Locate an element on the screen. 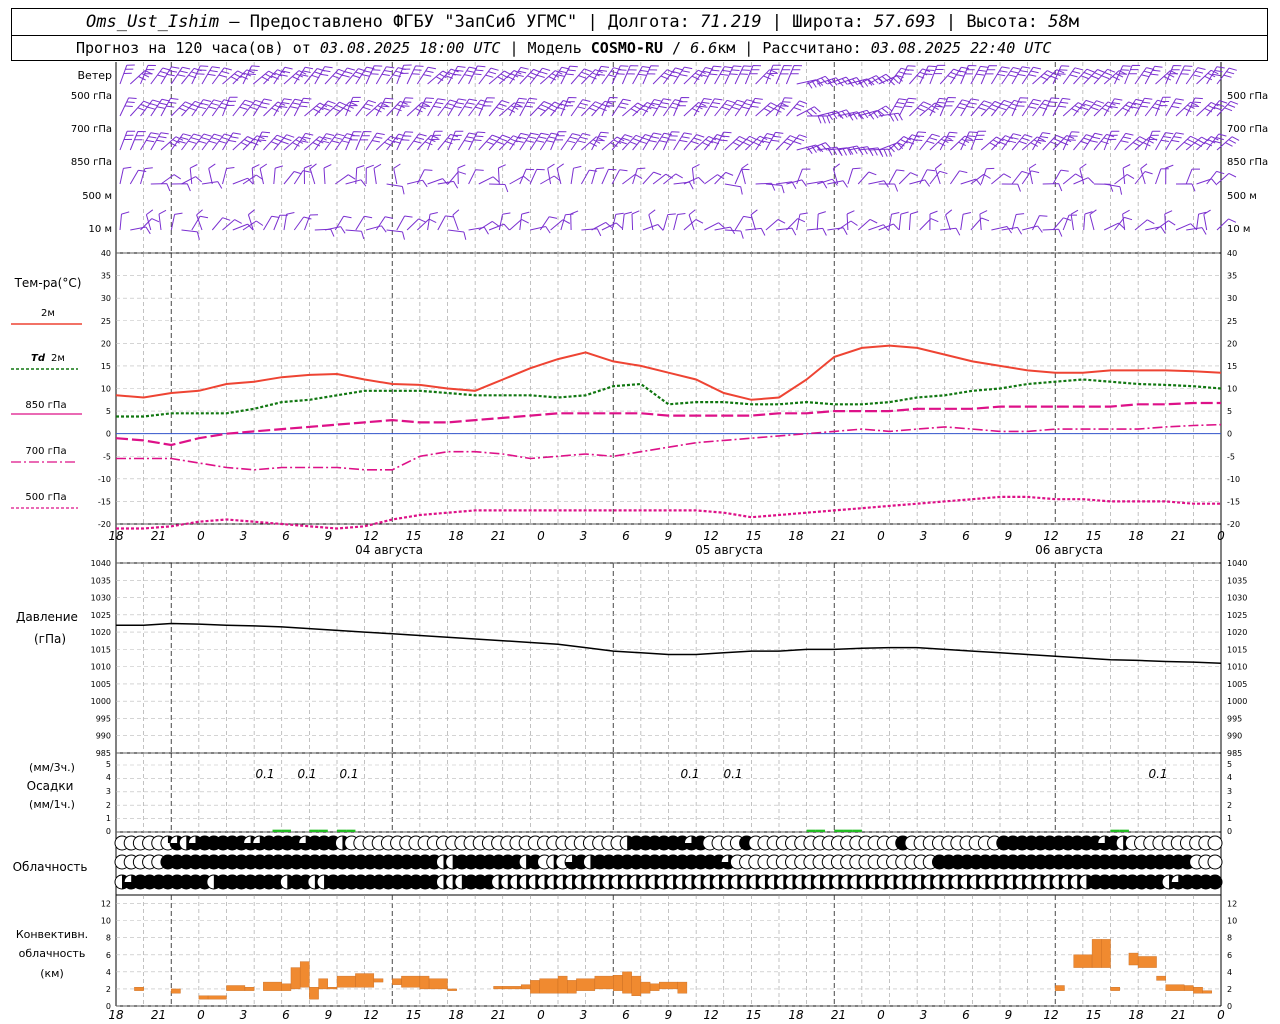 The height and width of the screenshot is (1024, 1280). wind-level-500m-right: 500 м is located at coordinates (1242, 196).